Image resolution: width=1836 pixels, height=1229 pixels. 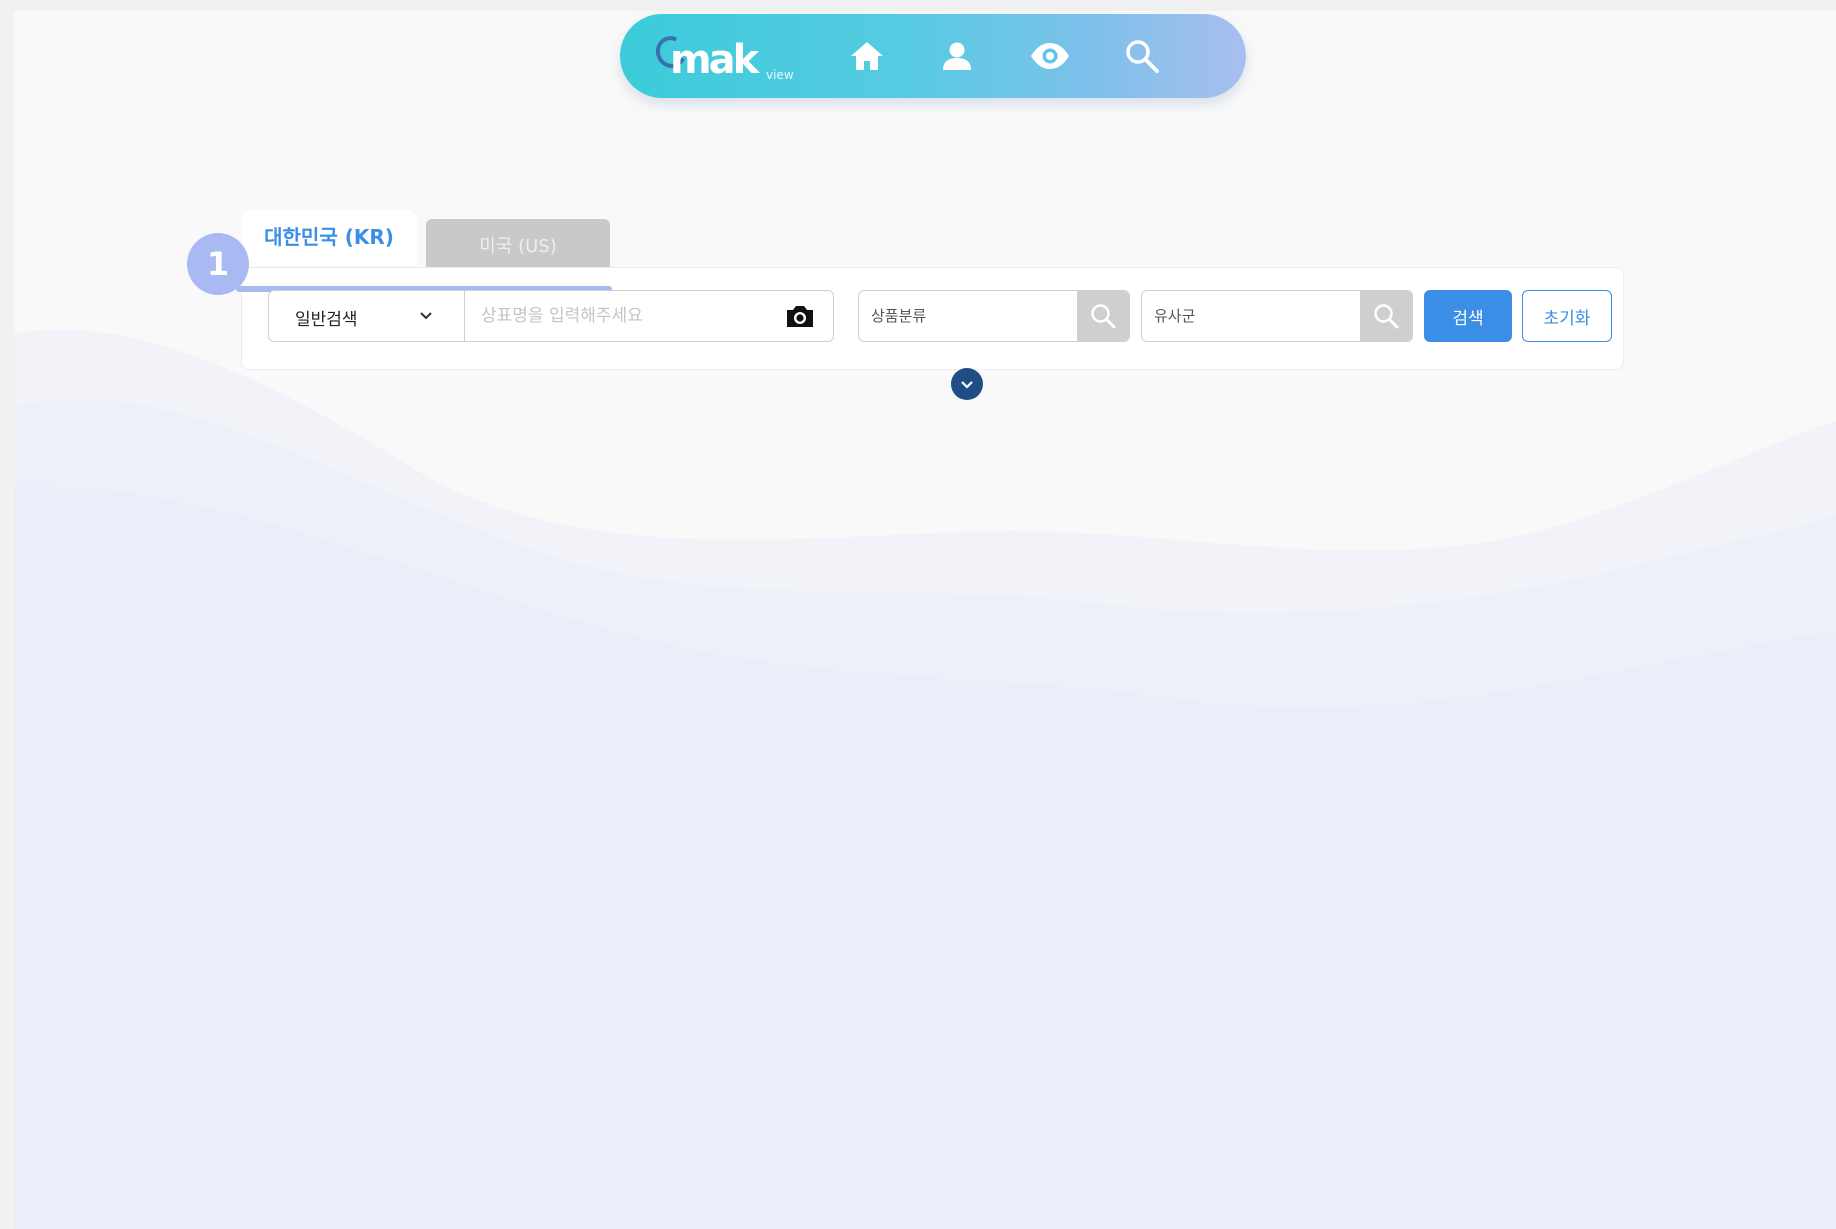 What do you see at coordinates (329, 238) in the screenshot?
I see `tab-kr: 대한민국 (KR)` at bounding box center [329, 238].